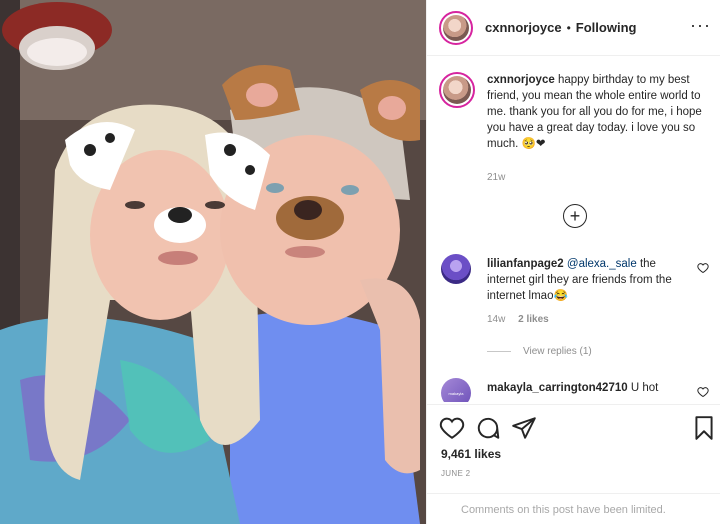 Image resolution: width=720 pixels, height=524 pixels. I want to click on heart-icon, so click(452, 428).